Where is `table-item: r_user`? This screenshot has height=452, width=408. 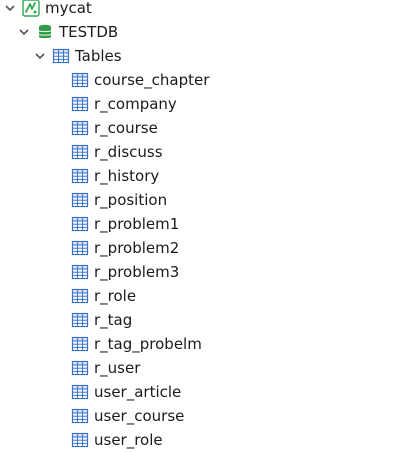
table-item: r_user is located at coordinates (105, 368).